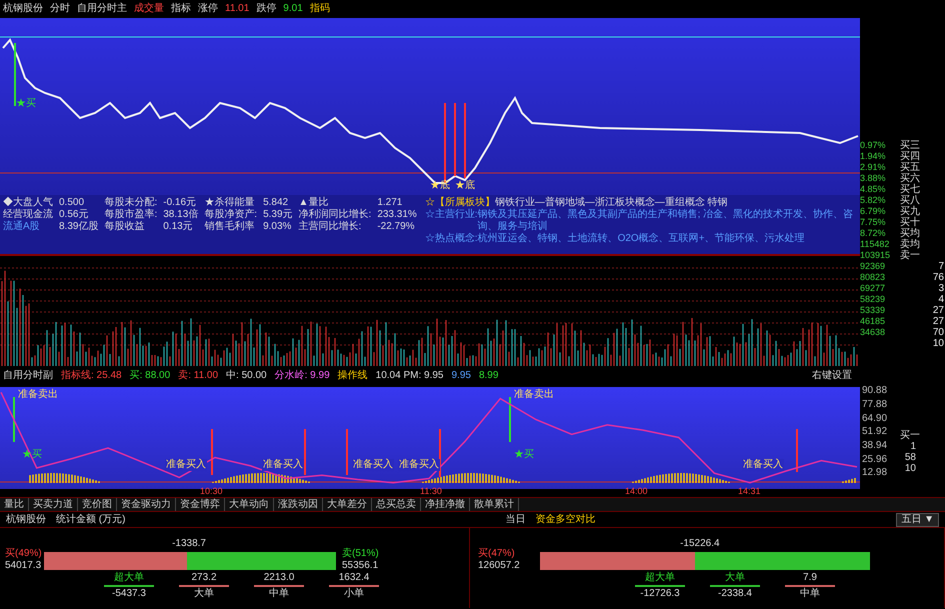  I want to click on indicator-value: 操作线, so click(353, 376).